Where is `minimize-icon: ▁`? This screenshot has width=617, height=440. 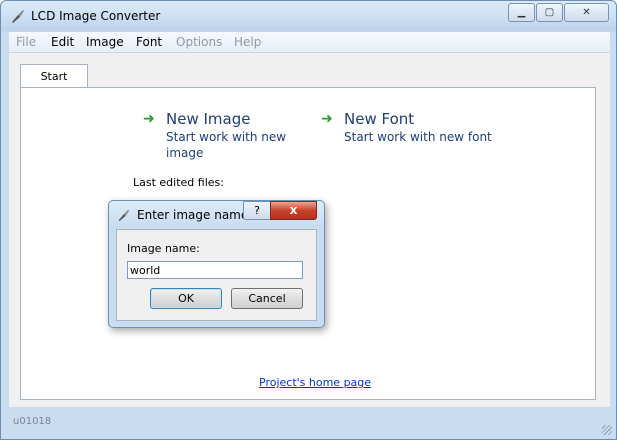
minimize-icon: ▁ is located at coordinates (521, 12).